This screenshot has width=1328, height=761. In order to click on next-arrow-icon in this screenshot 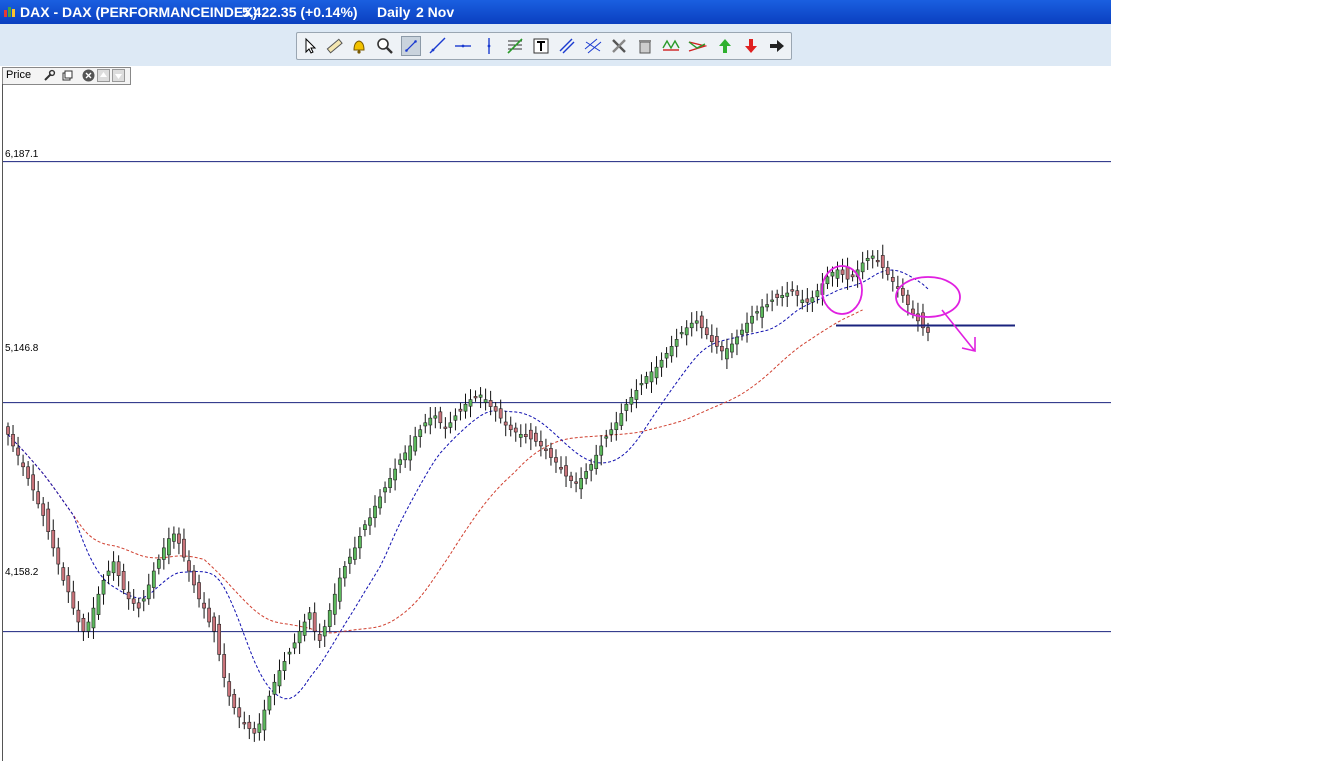, I will do `click(777, 46)`.